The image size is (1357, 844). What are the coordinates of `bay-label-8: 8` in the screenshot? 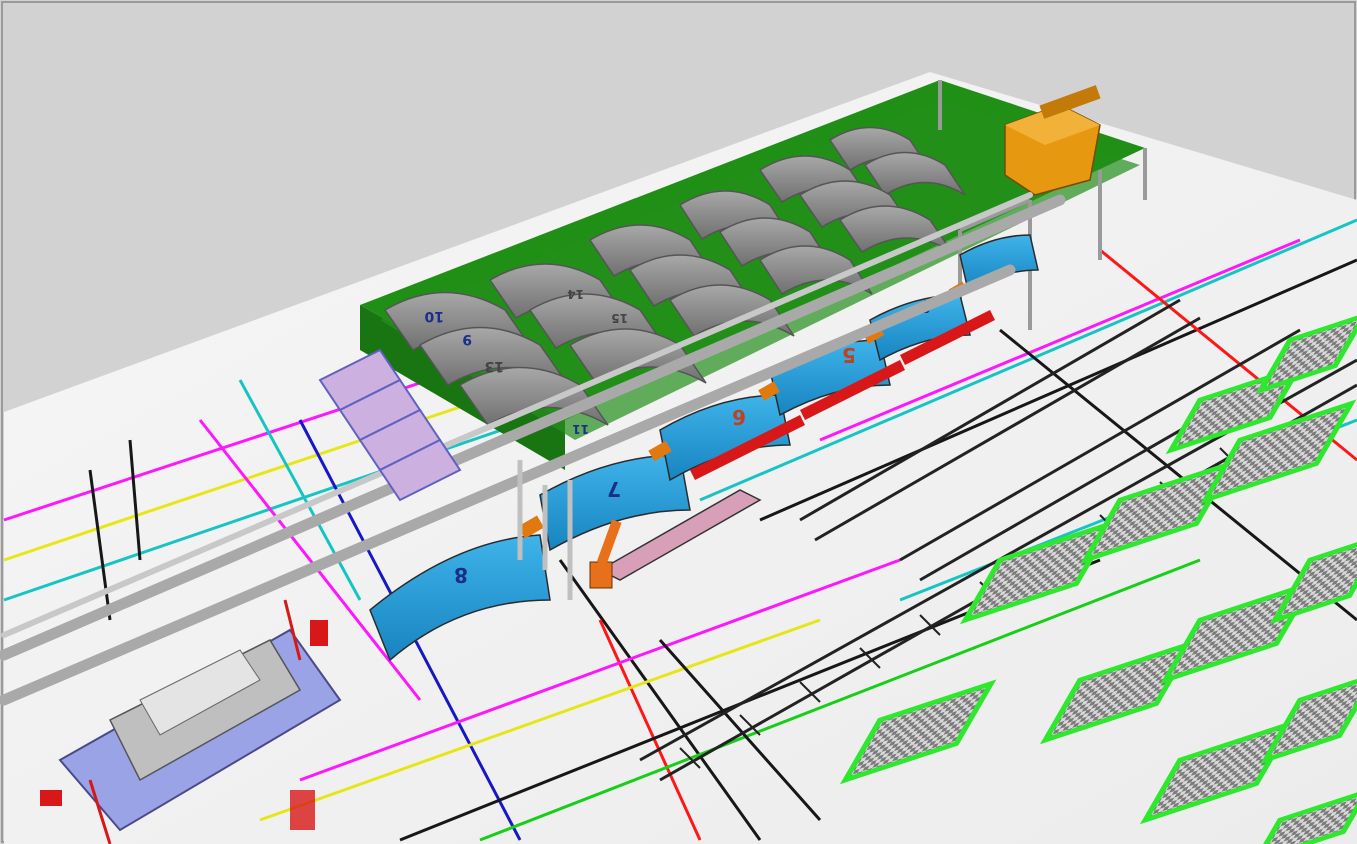 It's located at (461, 575).